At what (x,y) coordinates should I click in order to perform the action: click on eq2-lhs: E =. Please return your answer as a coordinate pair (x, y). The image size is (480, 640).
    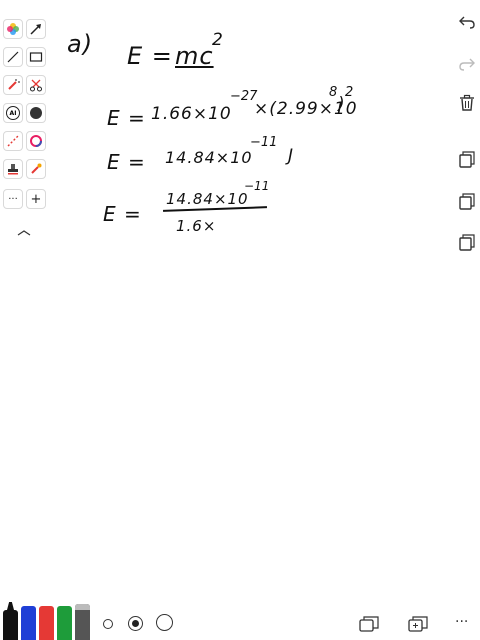
    Looking at the image, I should click on (126, 118).